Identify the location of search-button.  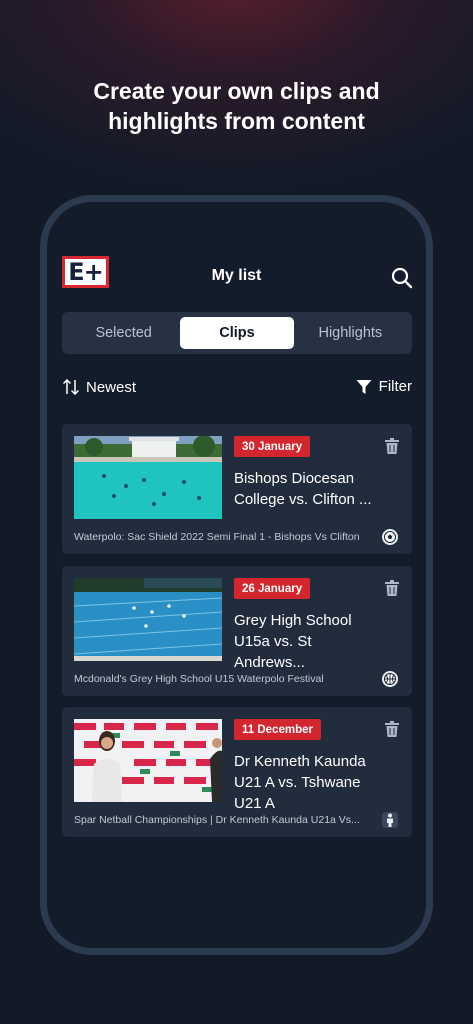
(402, 278).